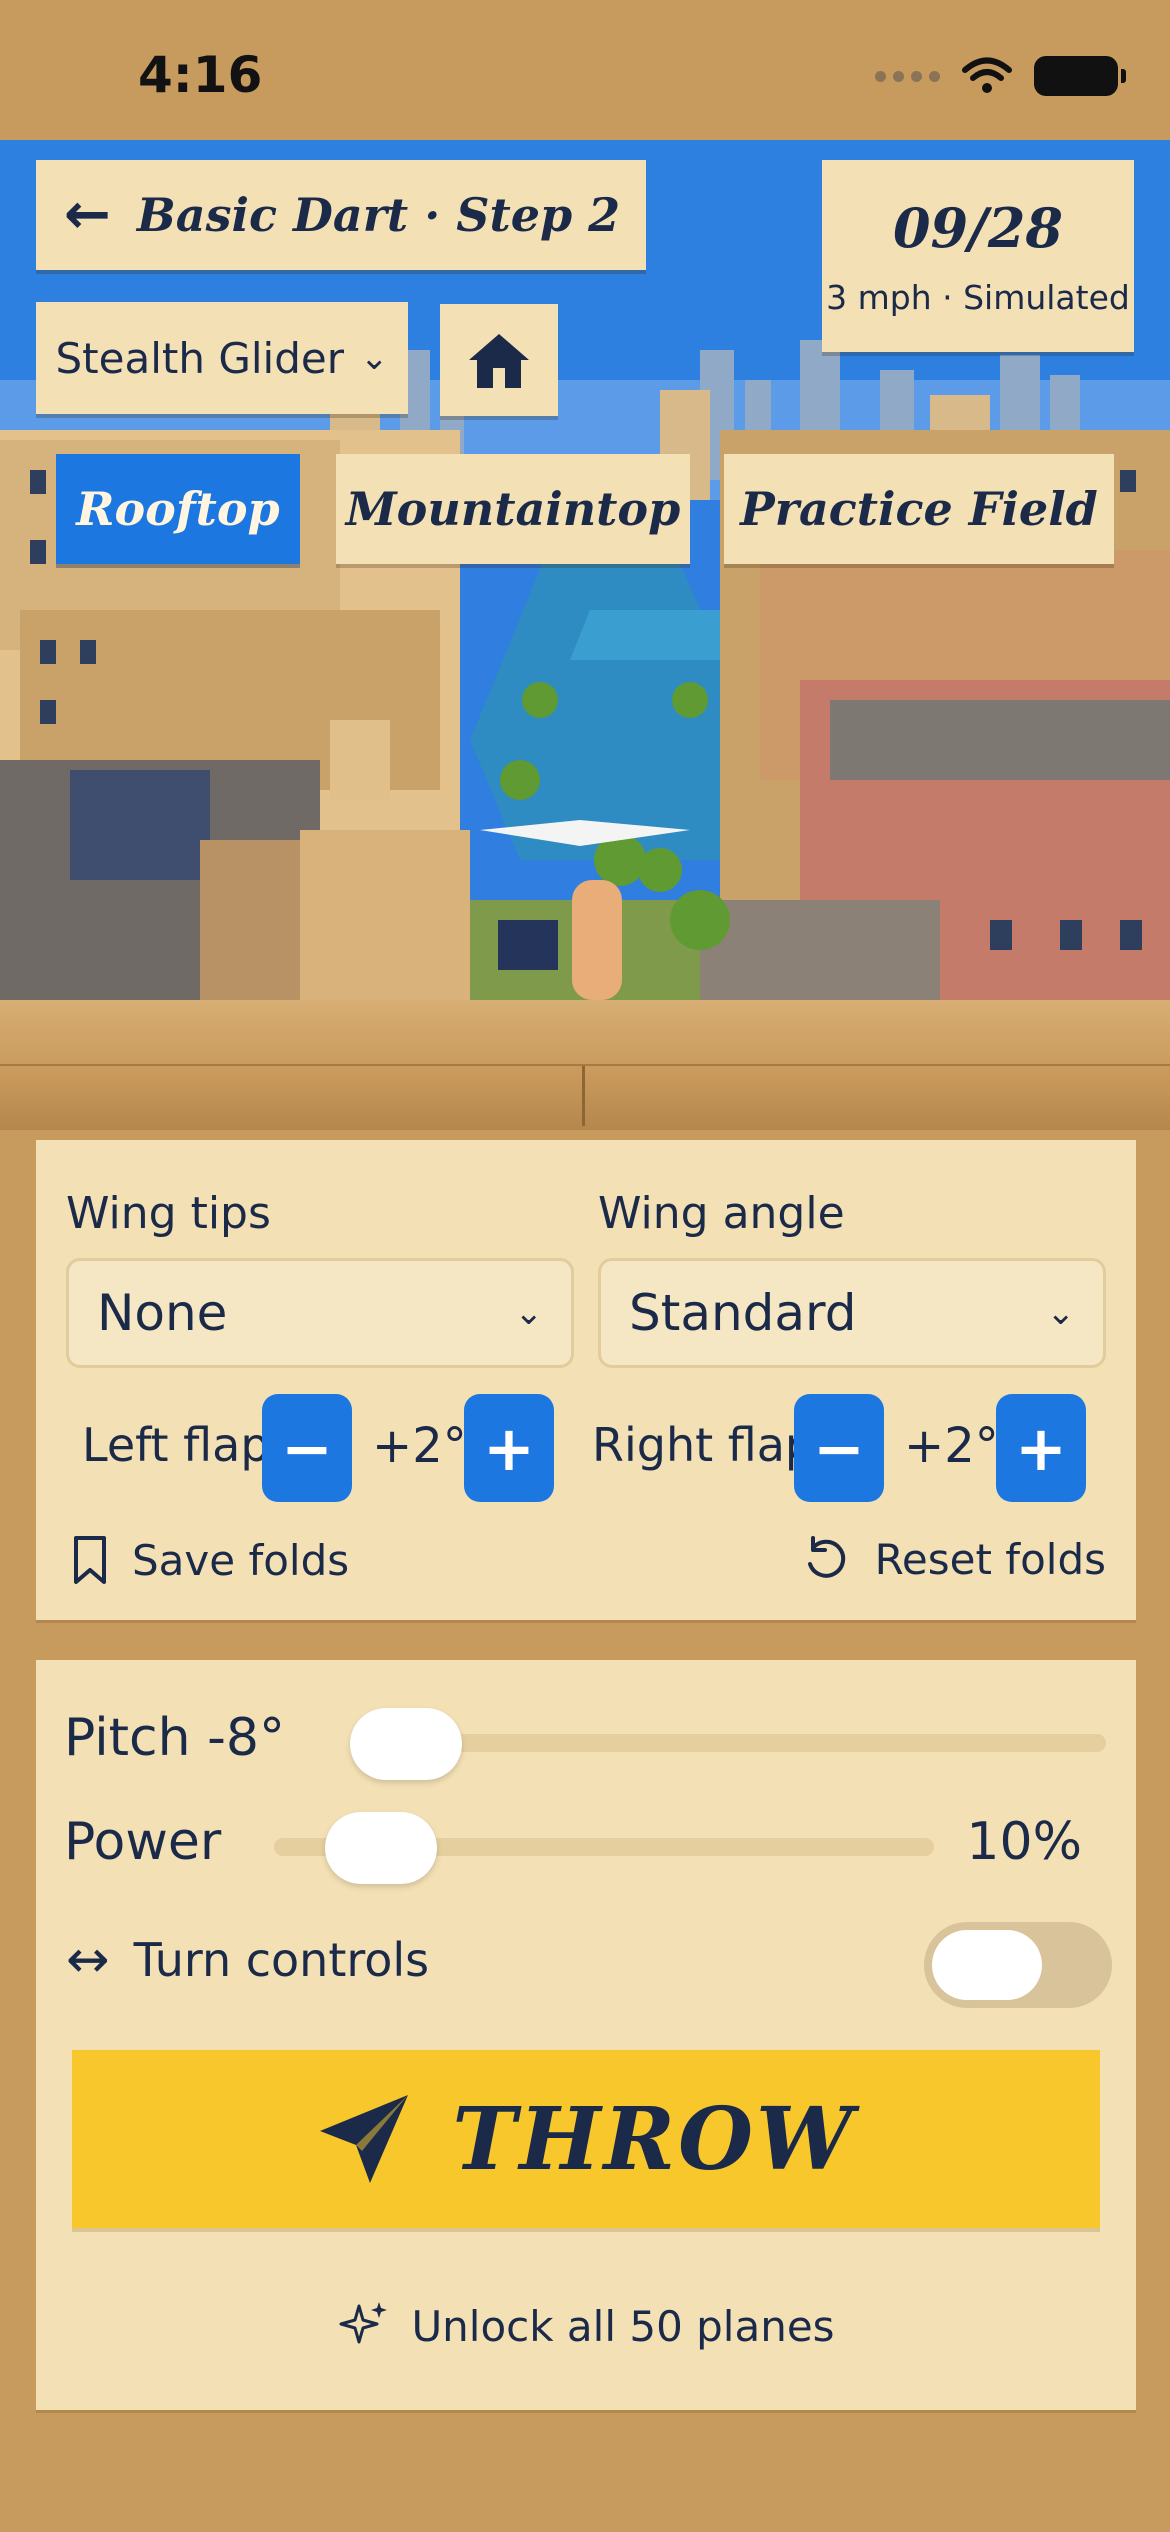 Image resolution: width=1170 pixels, height=2532 pixels. I want to click on wing-angle-select: Standard ⌄, so click(852, 1313).